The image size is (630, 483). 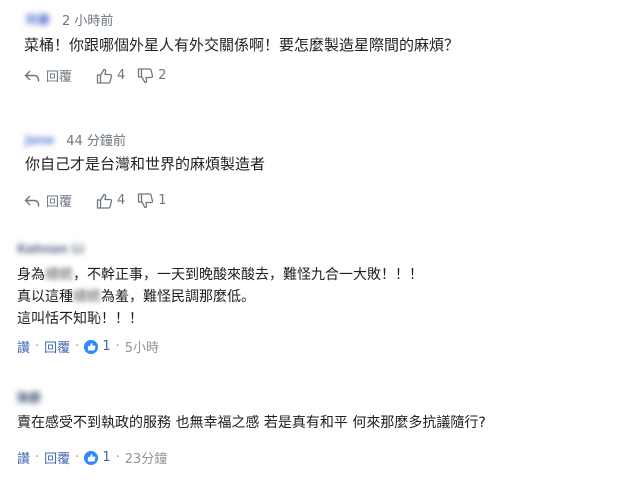 I want to click on thumbs-down-button: 1, so click(x=152, y=200).